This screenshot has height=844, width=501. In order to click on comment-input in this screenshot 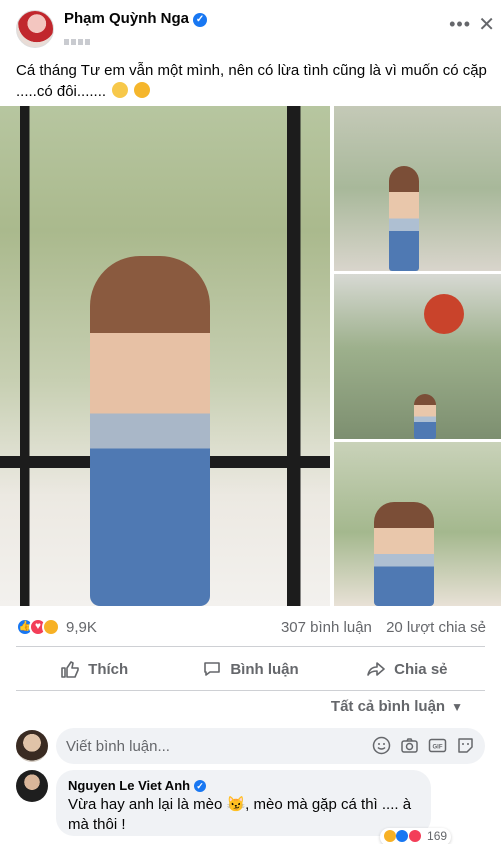, I will do `click(216, 746)`.